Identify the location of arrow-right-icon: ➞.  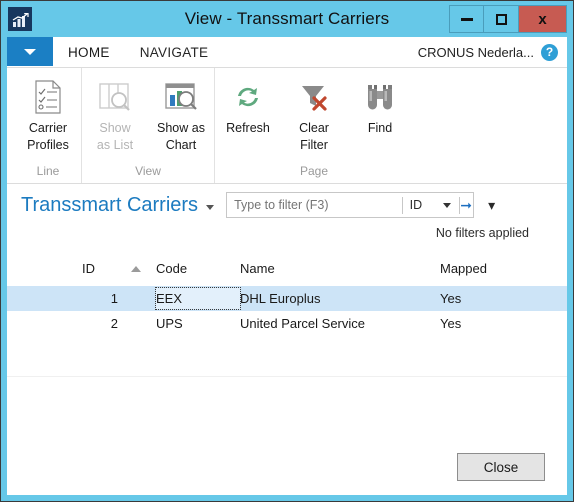
(466, 205).